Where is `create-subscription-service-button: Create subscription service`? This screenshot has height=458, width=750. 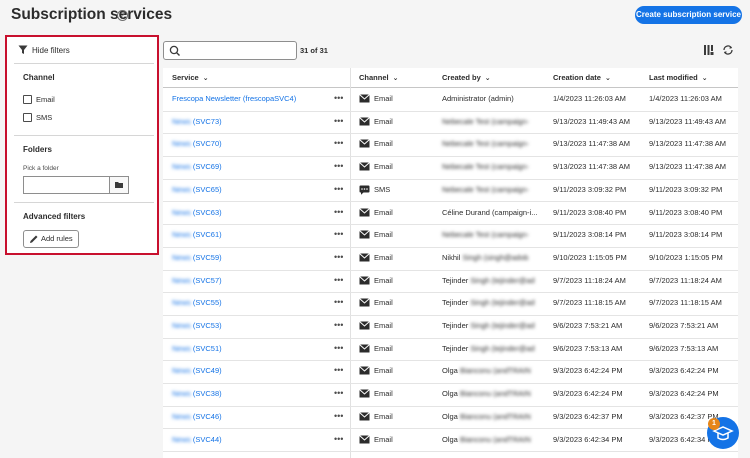 create-subscription-service-button: Create subscription service is located at coordinates (688, 15).